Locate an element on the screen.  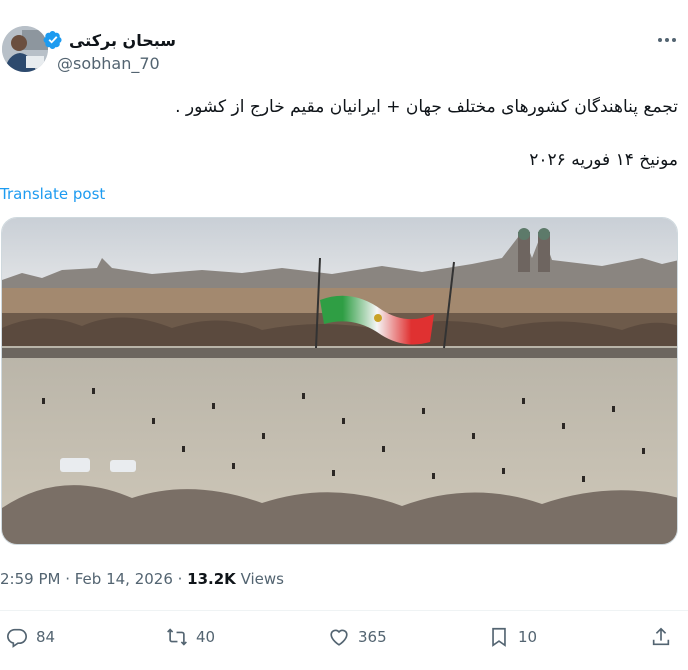
tweet-location-date: مونیخ ۱۴ فوریه ۲۰۲۶ is located at coordinates (603, 160).